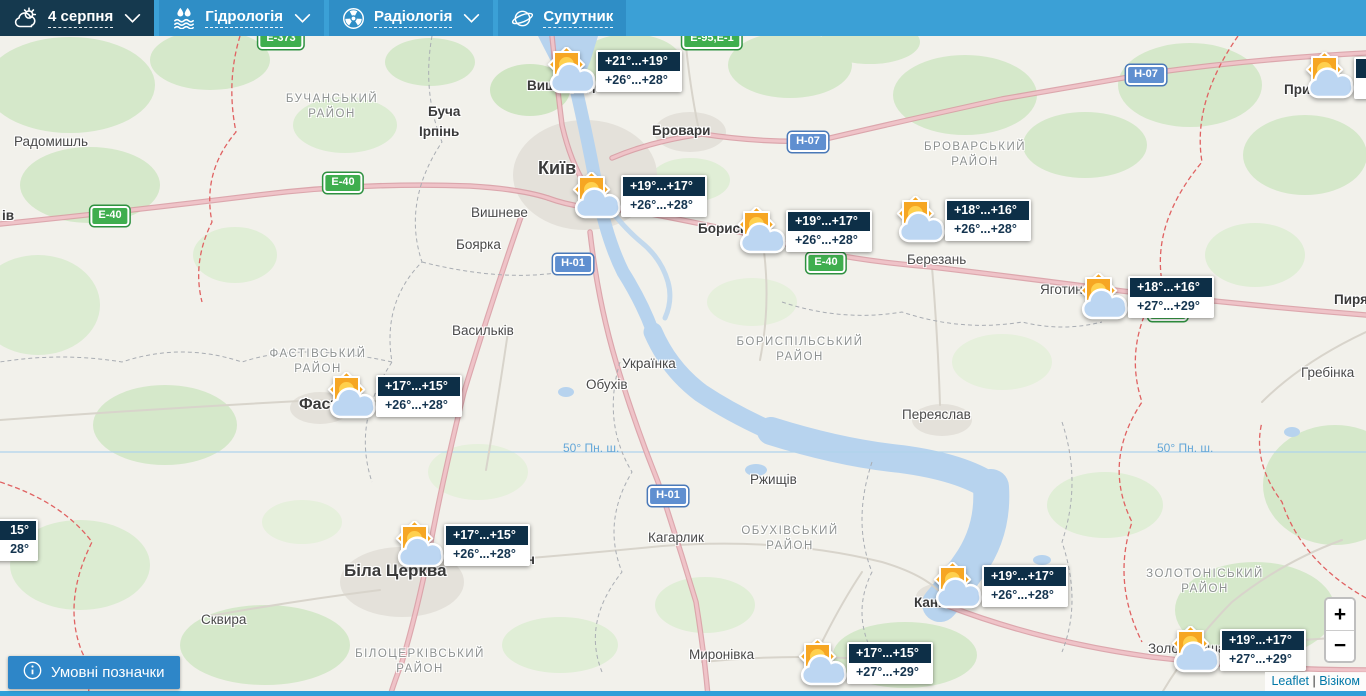  What do you see at coordinates (790, 538) in the screenshot?
I see `district-label: ОБУХІВСЬКИЙ РАЙОН` at bounding box center [790, 538].